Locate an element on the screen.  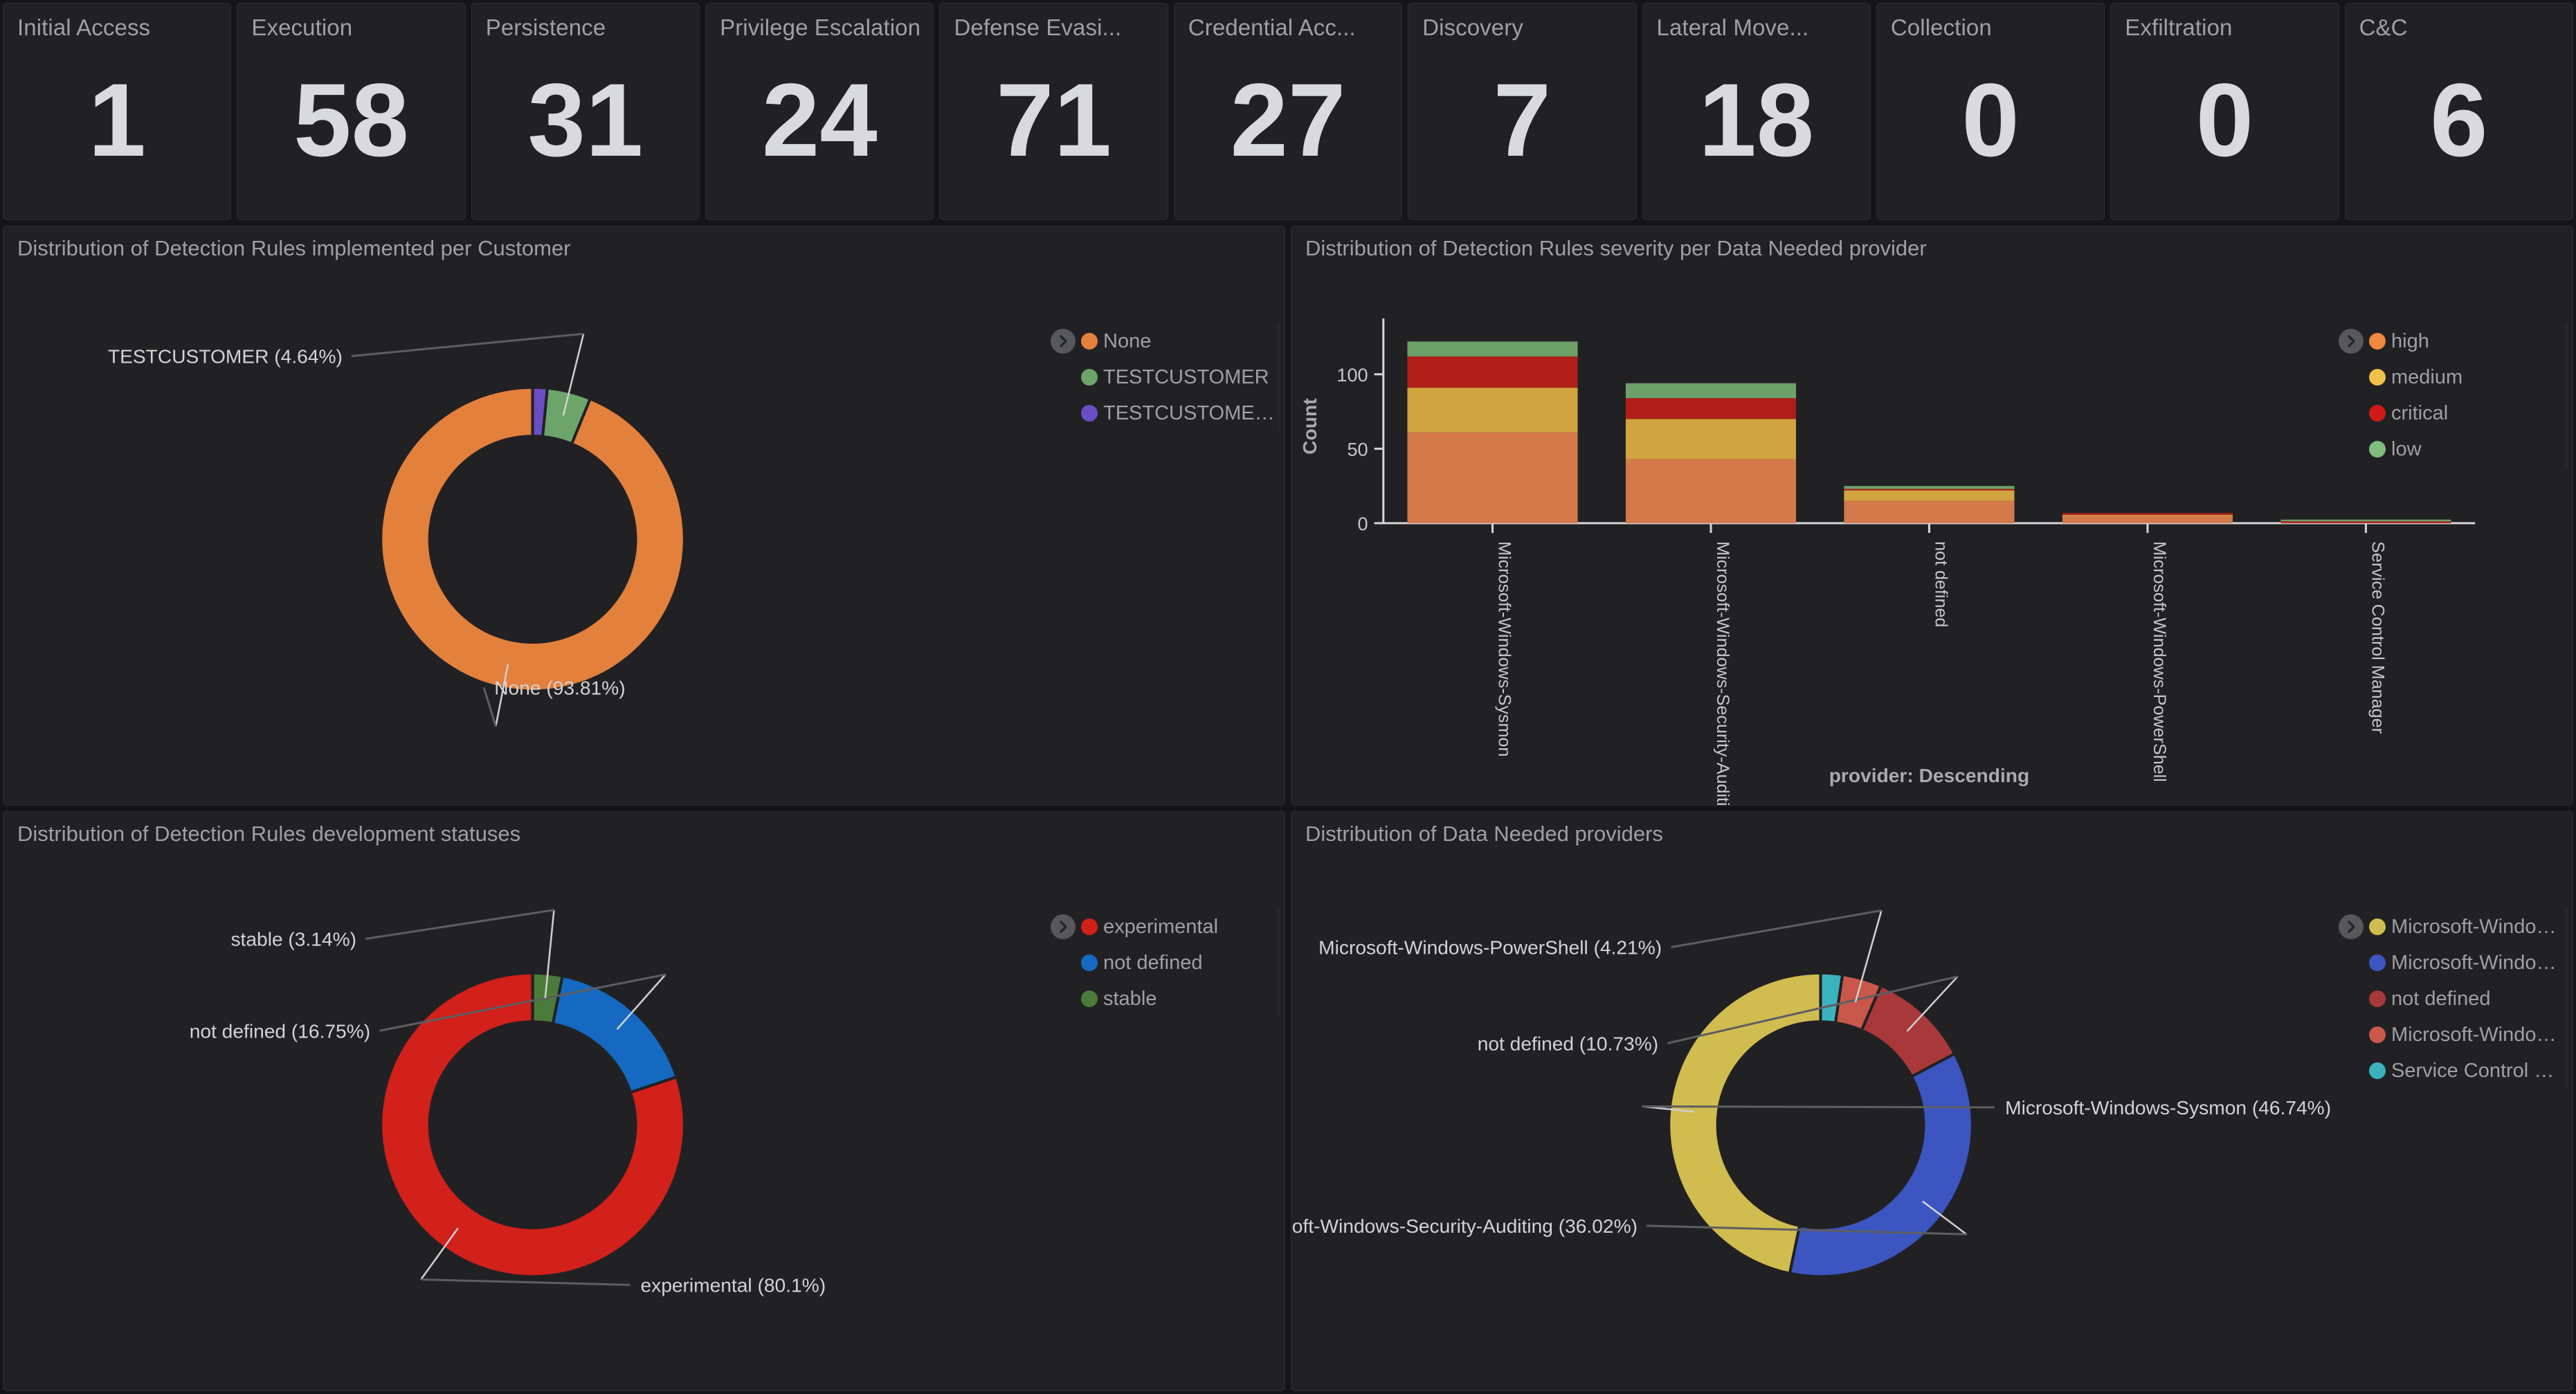
slice-callout-label: stable (3.14%) is located at coordinates (293, 939).